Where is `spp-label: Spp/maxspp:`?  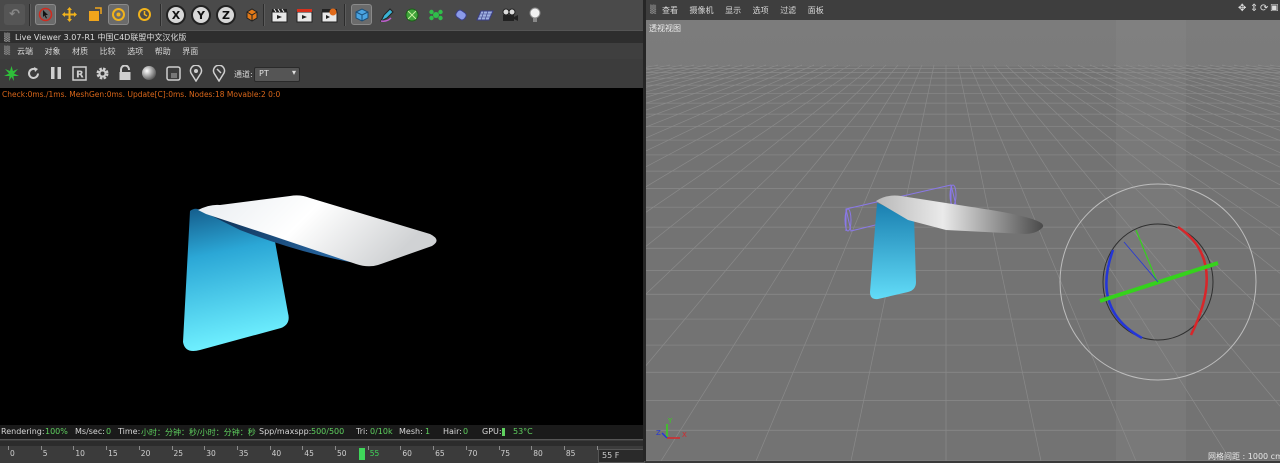
spp-label: Spp/maxspp: is located at coordinates (285, 431).